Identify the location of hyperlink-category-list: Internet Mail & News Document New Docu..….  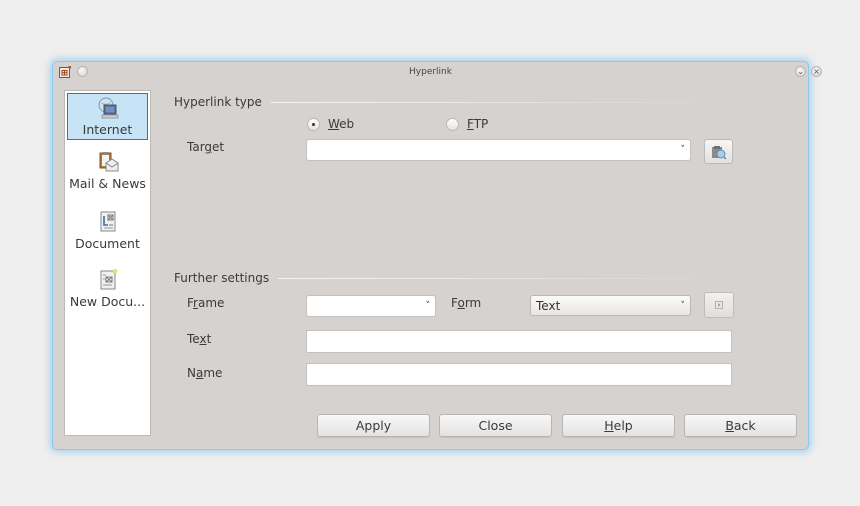
(107, 263).